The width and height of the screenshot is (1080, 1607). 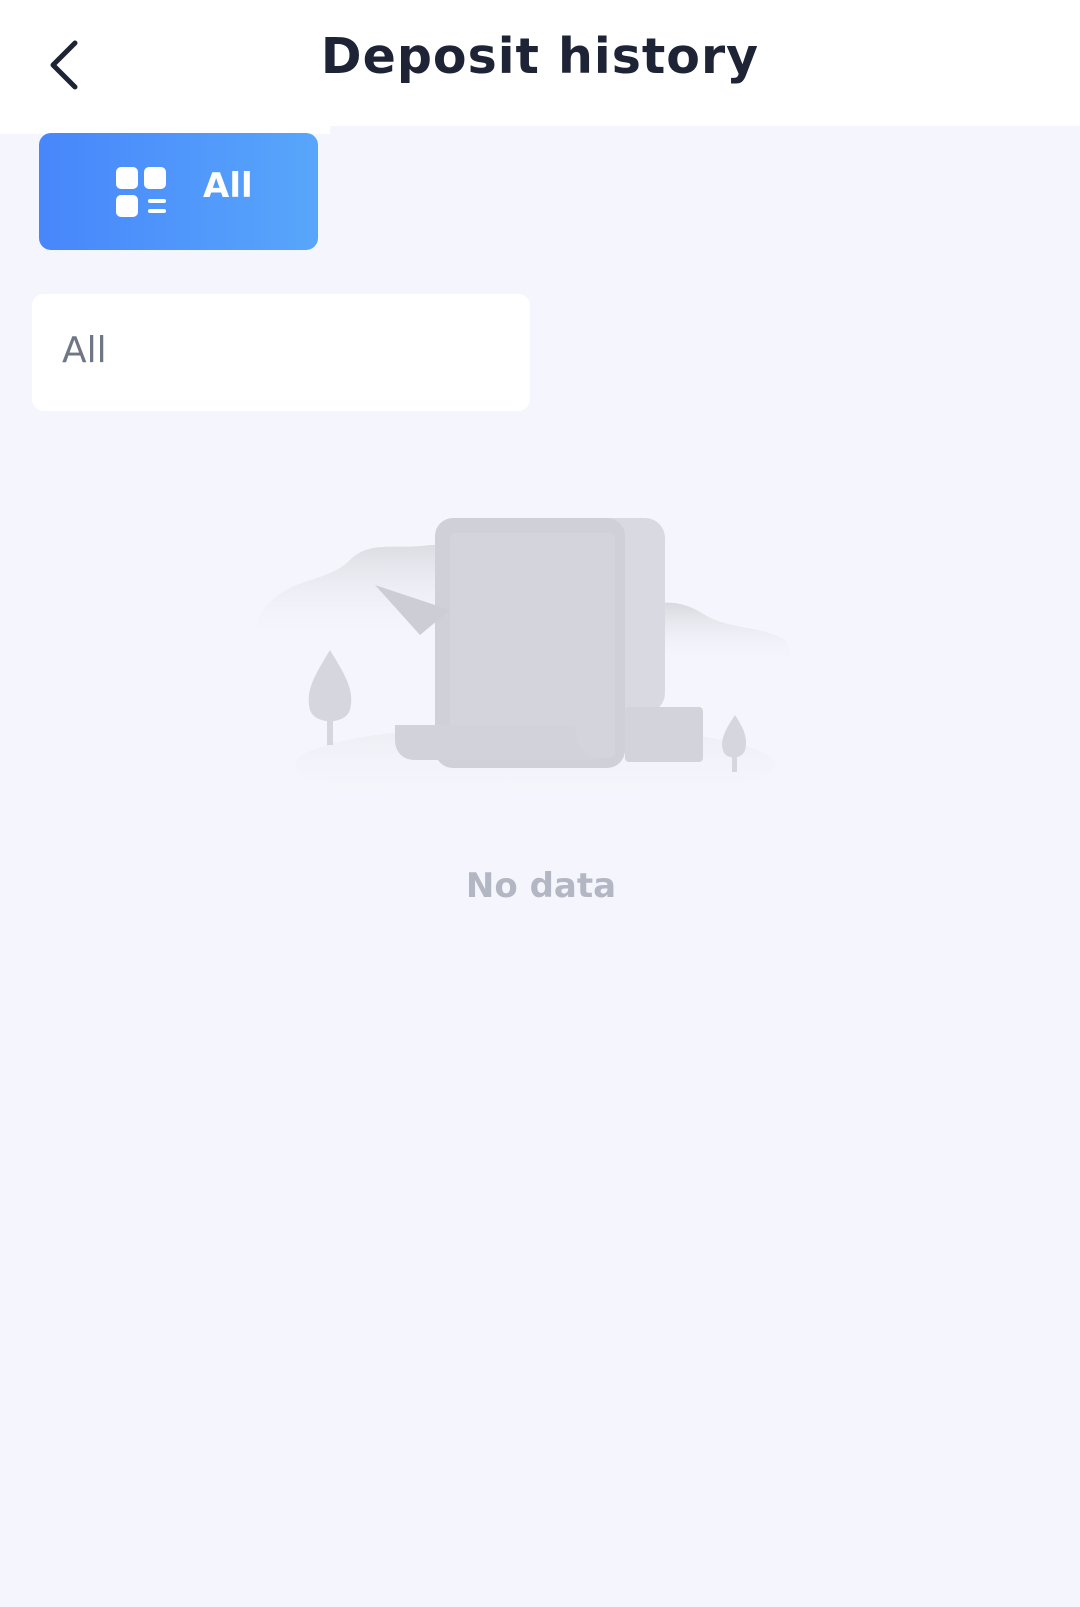 I want to click on status-select-value: All, so click(x=84, y=350).